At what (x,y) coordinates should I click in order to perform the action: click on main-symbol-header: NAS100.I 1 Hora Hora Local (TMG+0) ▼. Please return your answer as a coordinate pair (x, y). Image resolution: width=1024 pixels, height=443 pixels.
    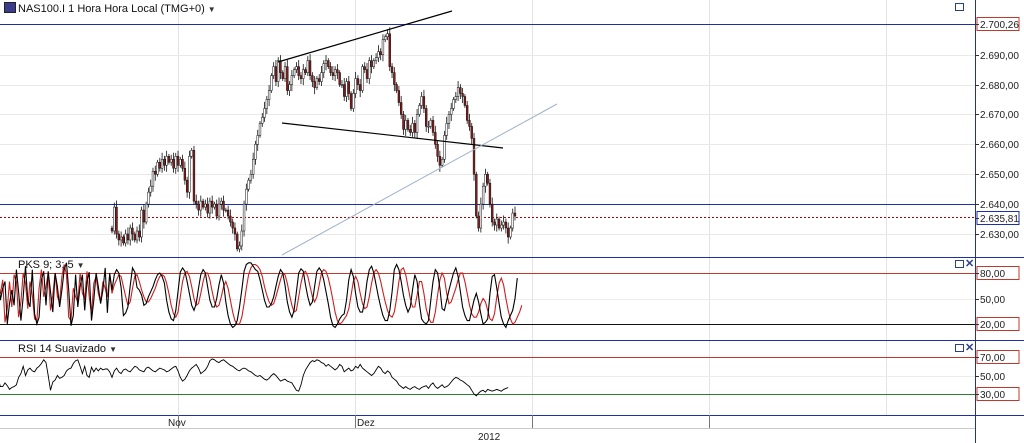
    Looking at the image, I should click on (110, 8).